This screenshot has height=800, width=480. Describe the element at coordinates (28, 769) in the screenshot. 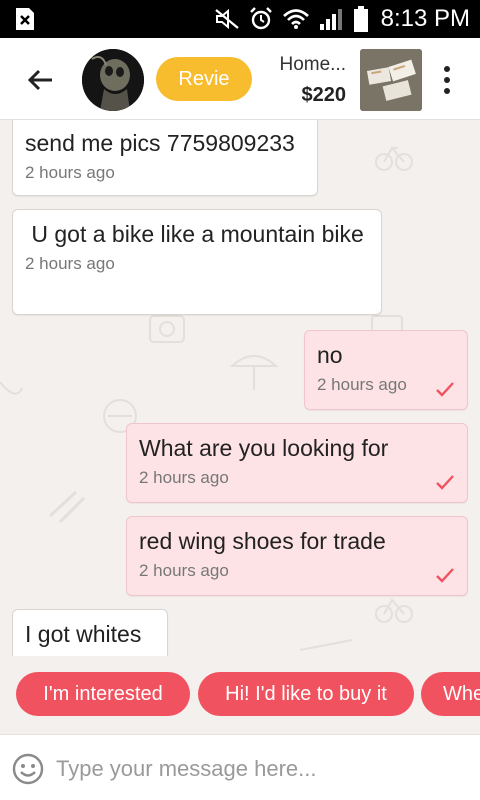

I see `emoji-icon` at that location.